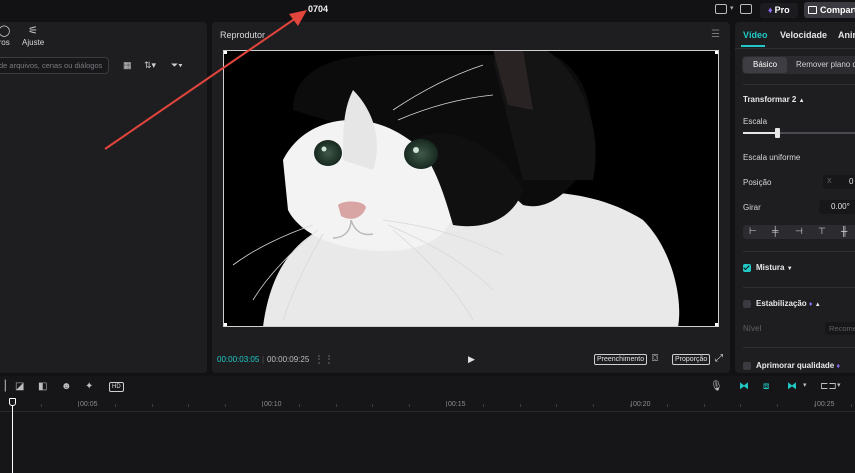 The height and width of the screenshot is (473, 855). I want to click on enhance-section-label: Aprimorar qualidade ♦, so click(798, 365).